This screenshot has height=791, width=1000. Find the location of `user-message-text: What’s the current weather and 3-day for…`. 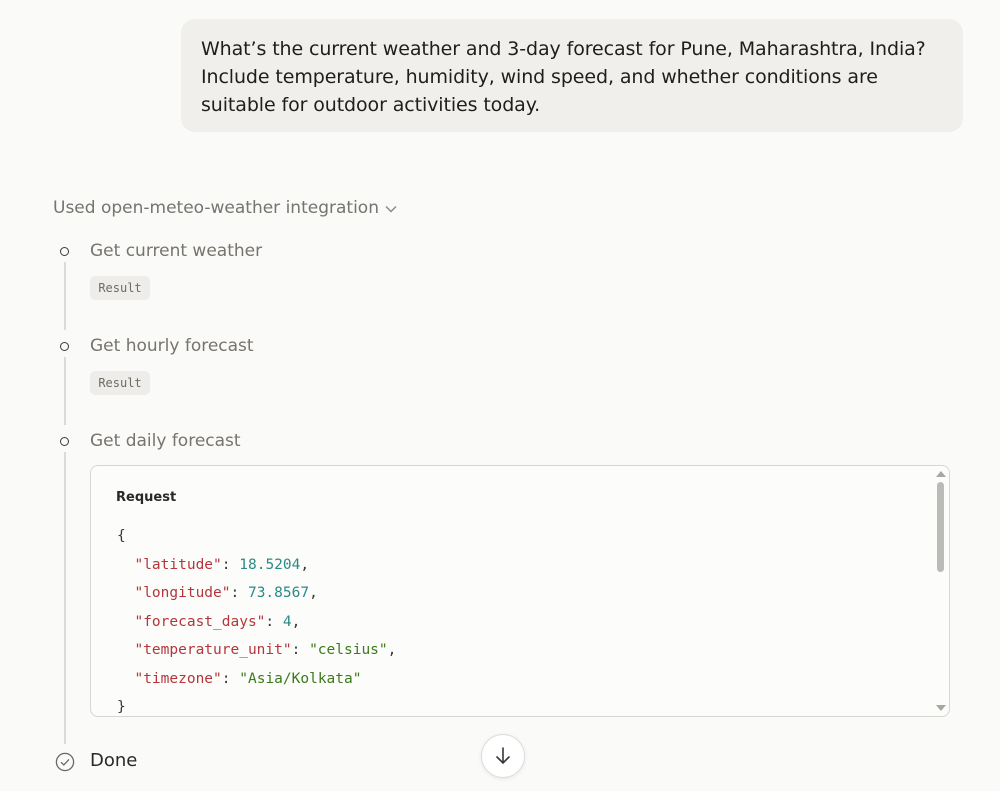

user-message-text: What’s the current weather and 3-day for… is located at coordinates (563, 77).